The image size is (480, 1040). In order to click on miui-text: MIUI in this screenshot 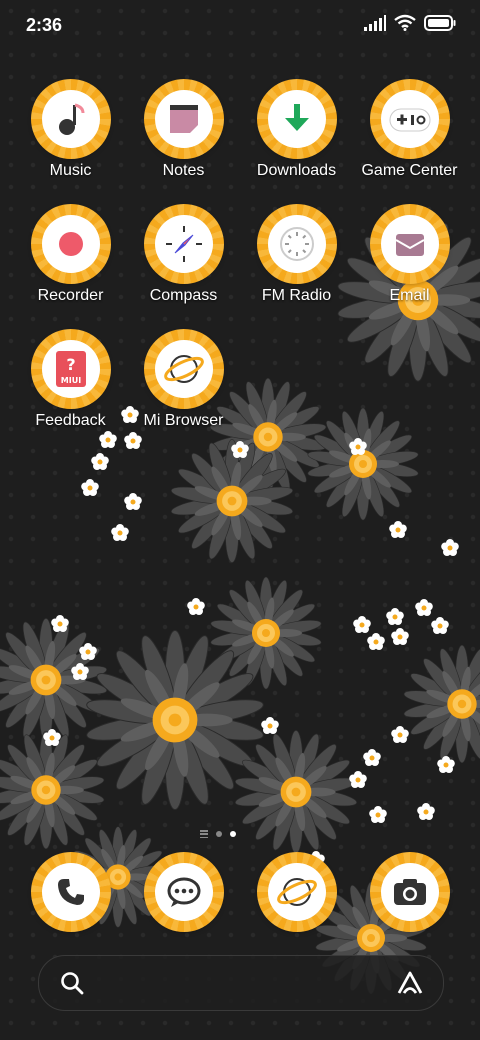, I will do `click(70, 380)`.